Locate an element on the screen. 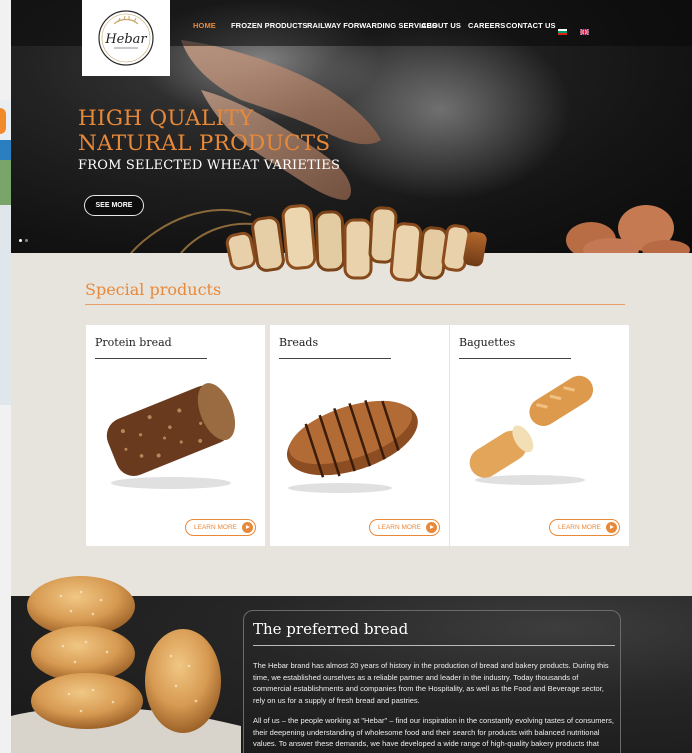 This screenshot has width=692, height=753. nav-railway-forwarding: RAILWAY FORWARDING SERVICES is located at coordinates (372, 25).